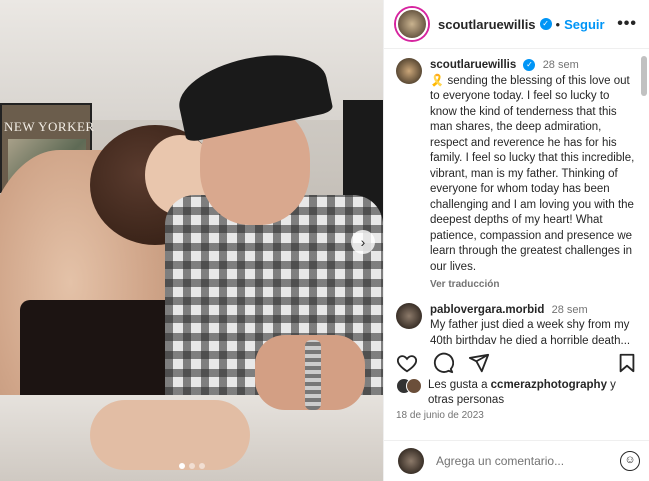  I want to click on see-translation-link: Ver traducción, so click(534, 285).